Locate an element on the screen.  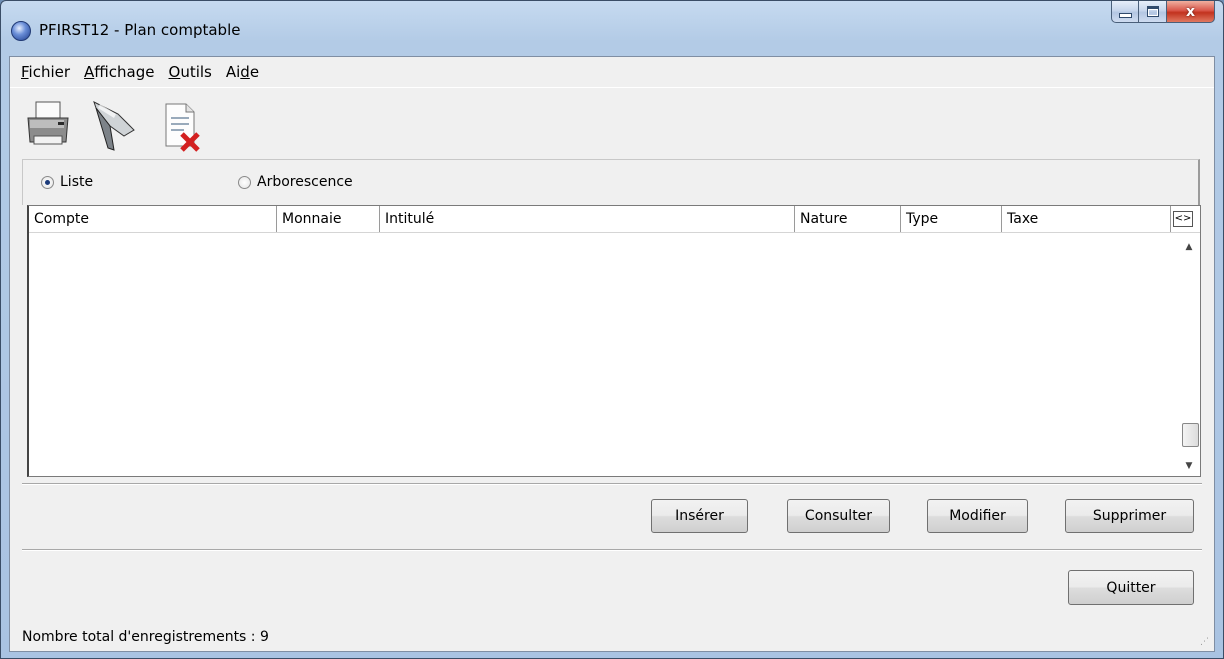
radio-liste-button is located at coordinates (47, 182).